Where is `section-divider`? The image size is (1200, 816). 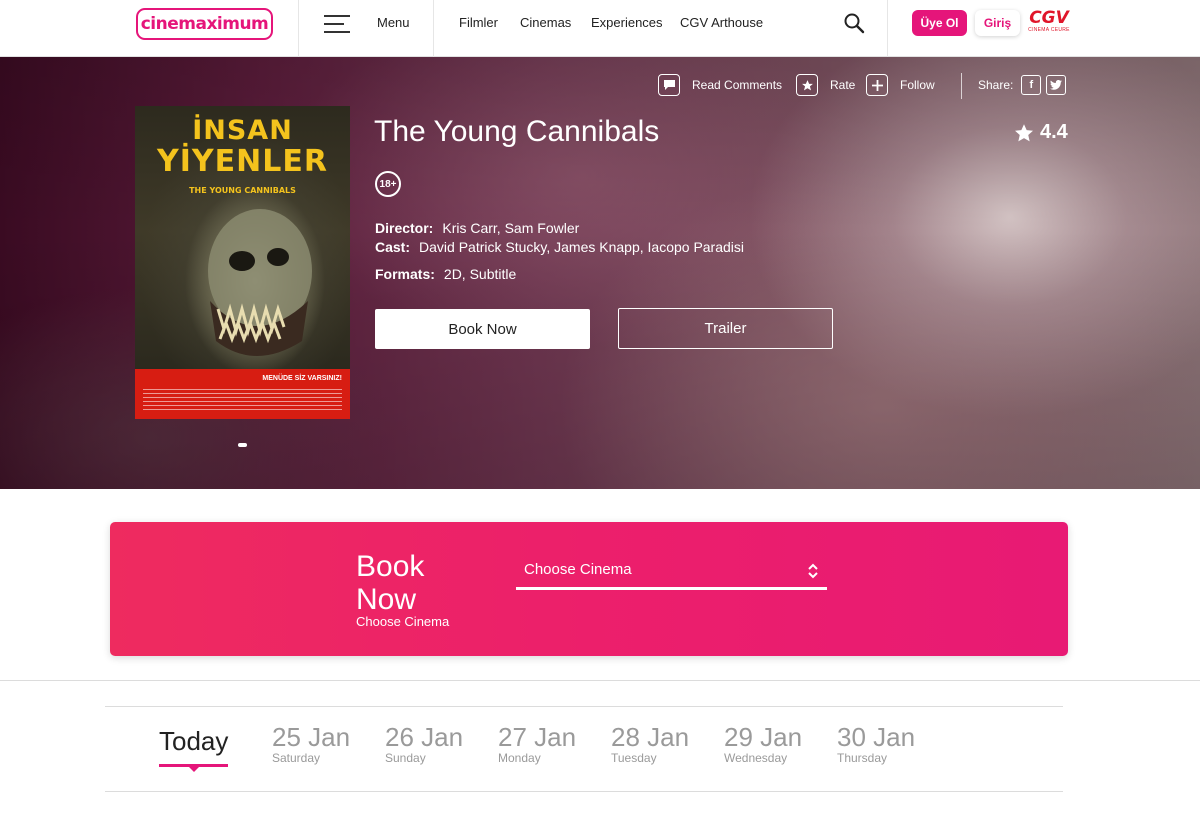 section-divider is located at coordinates (600, 680).